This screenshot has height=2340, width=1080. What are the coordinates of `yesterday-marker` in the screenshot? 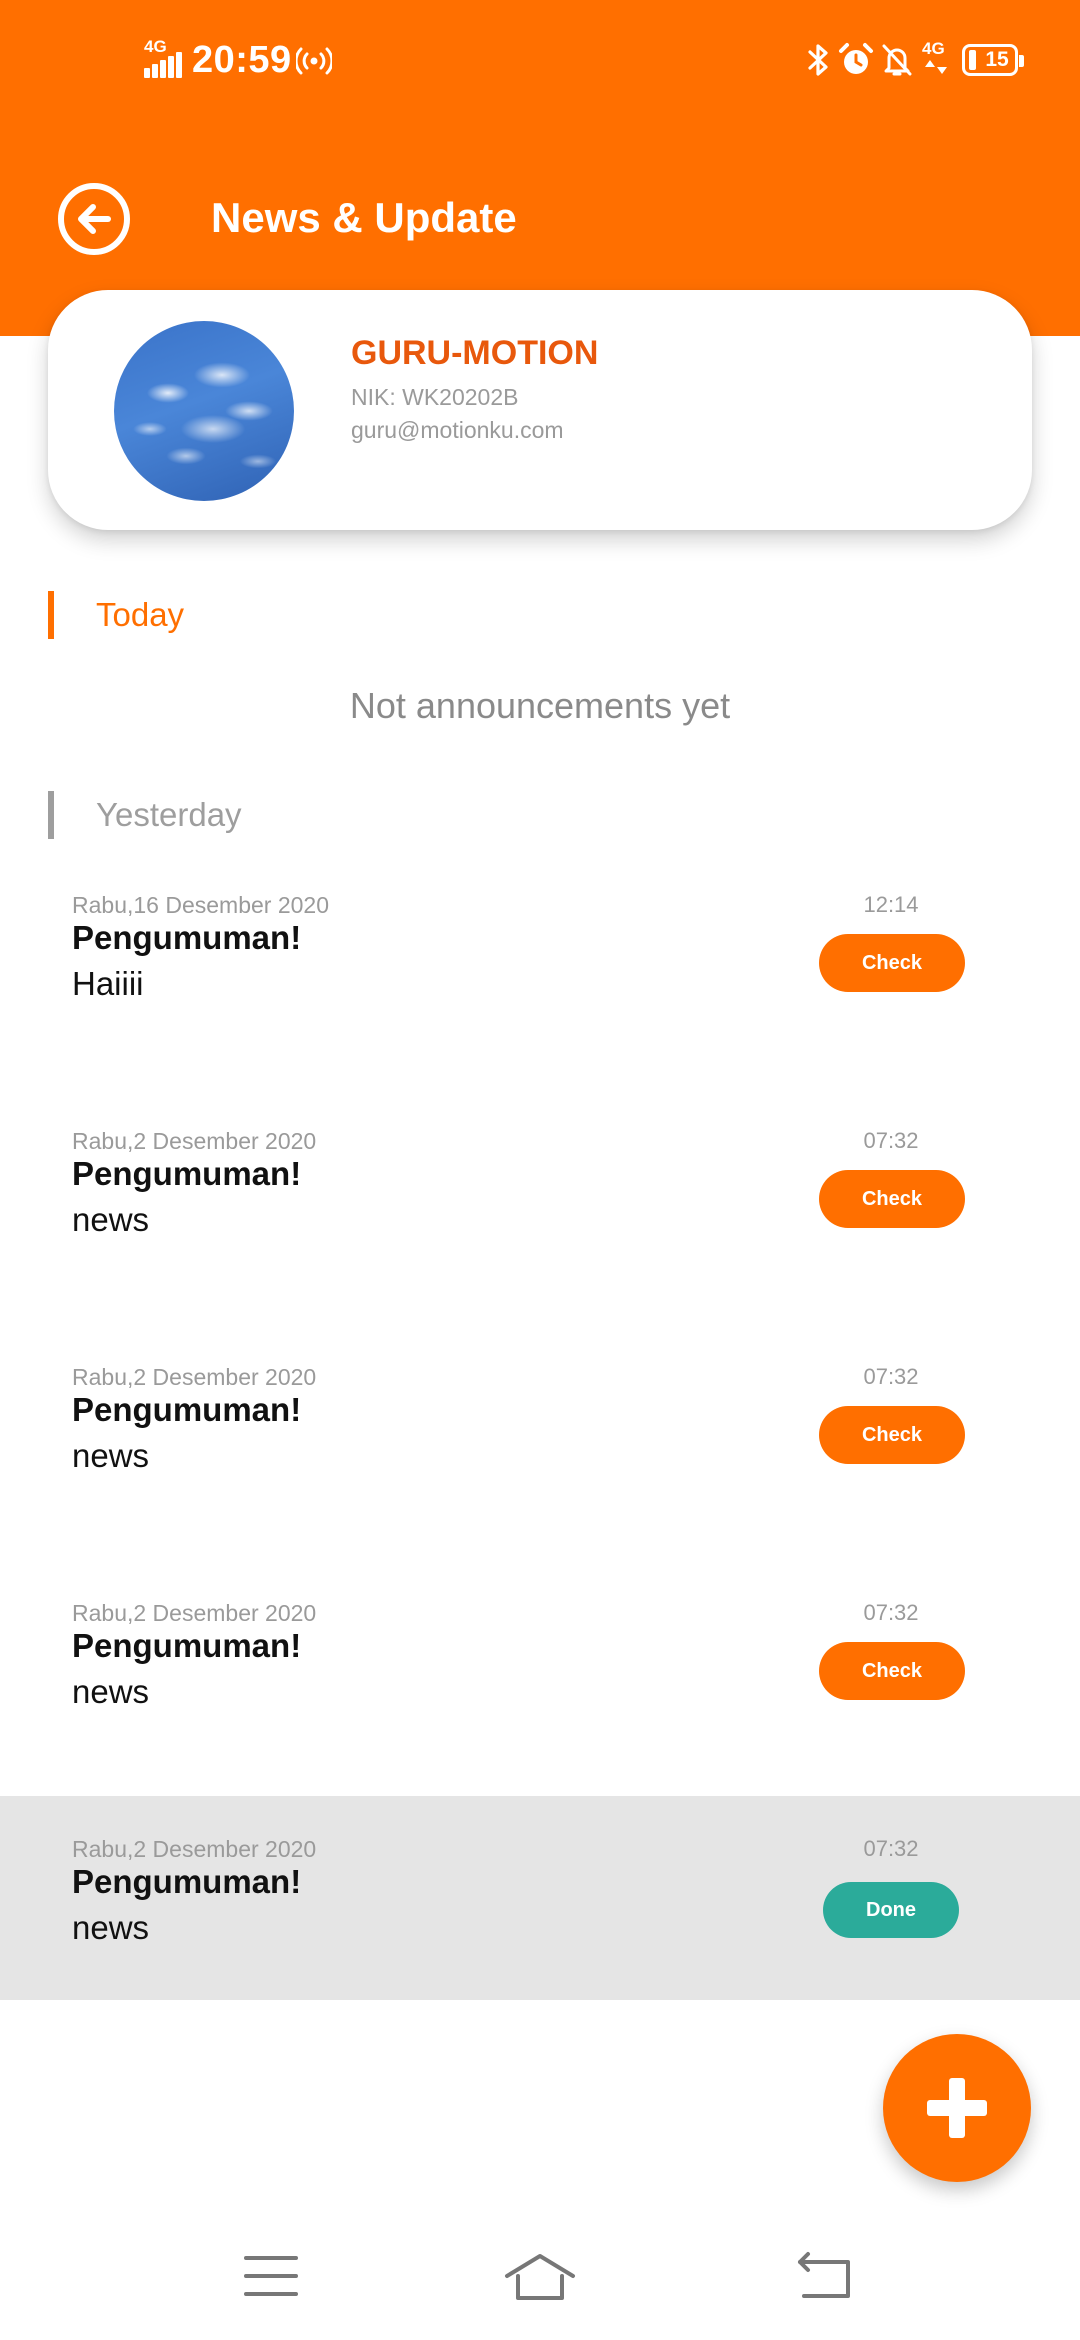 It's located at (51, 815).